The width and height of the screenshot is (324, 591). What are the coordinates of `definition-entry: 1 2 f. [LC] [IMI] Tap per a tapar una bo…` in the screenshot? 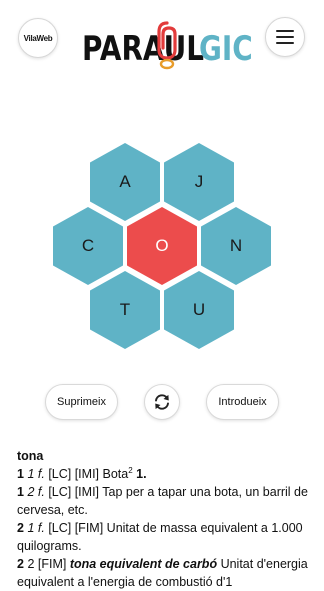 It's located at (166, 501).